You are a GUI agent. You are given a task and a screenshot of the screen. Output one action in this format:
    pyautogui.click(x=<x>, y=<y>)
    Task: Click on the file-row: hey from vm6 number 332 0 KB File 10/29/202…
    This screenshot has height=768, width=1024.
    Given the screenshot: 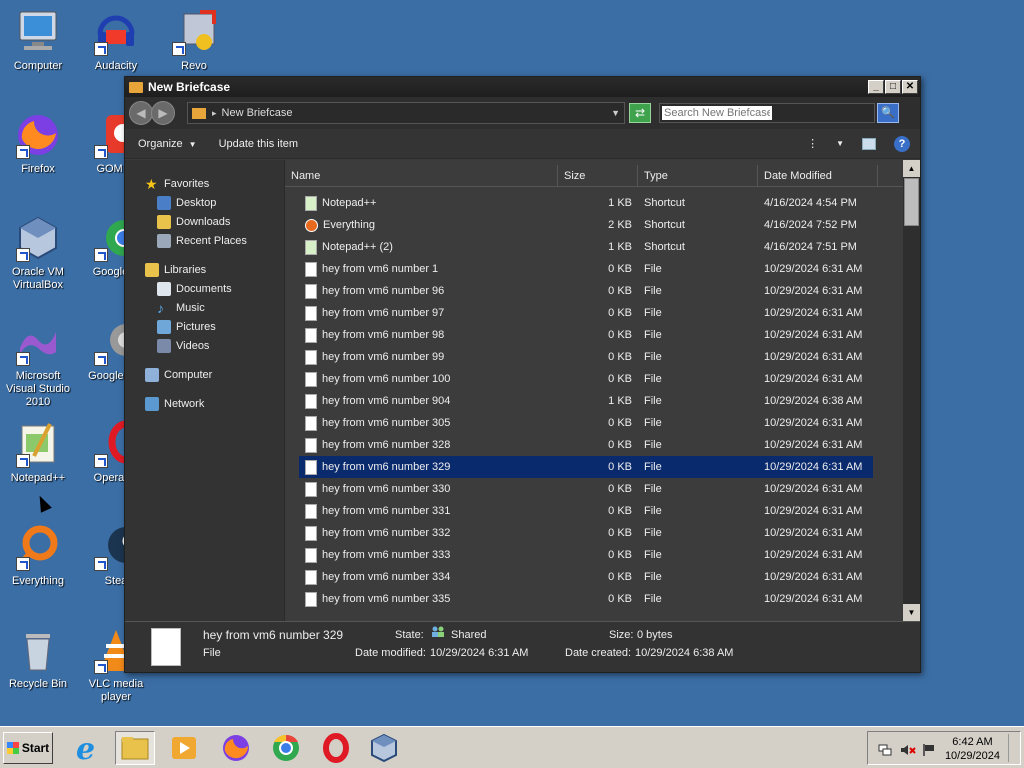 What is the action you would take?
    pyautogui.click(x=586, y=533)
    